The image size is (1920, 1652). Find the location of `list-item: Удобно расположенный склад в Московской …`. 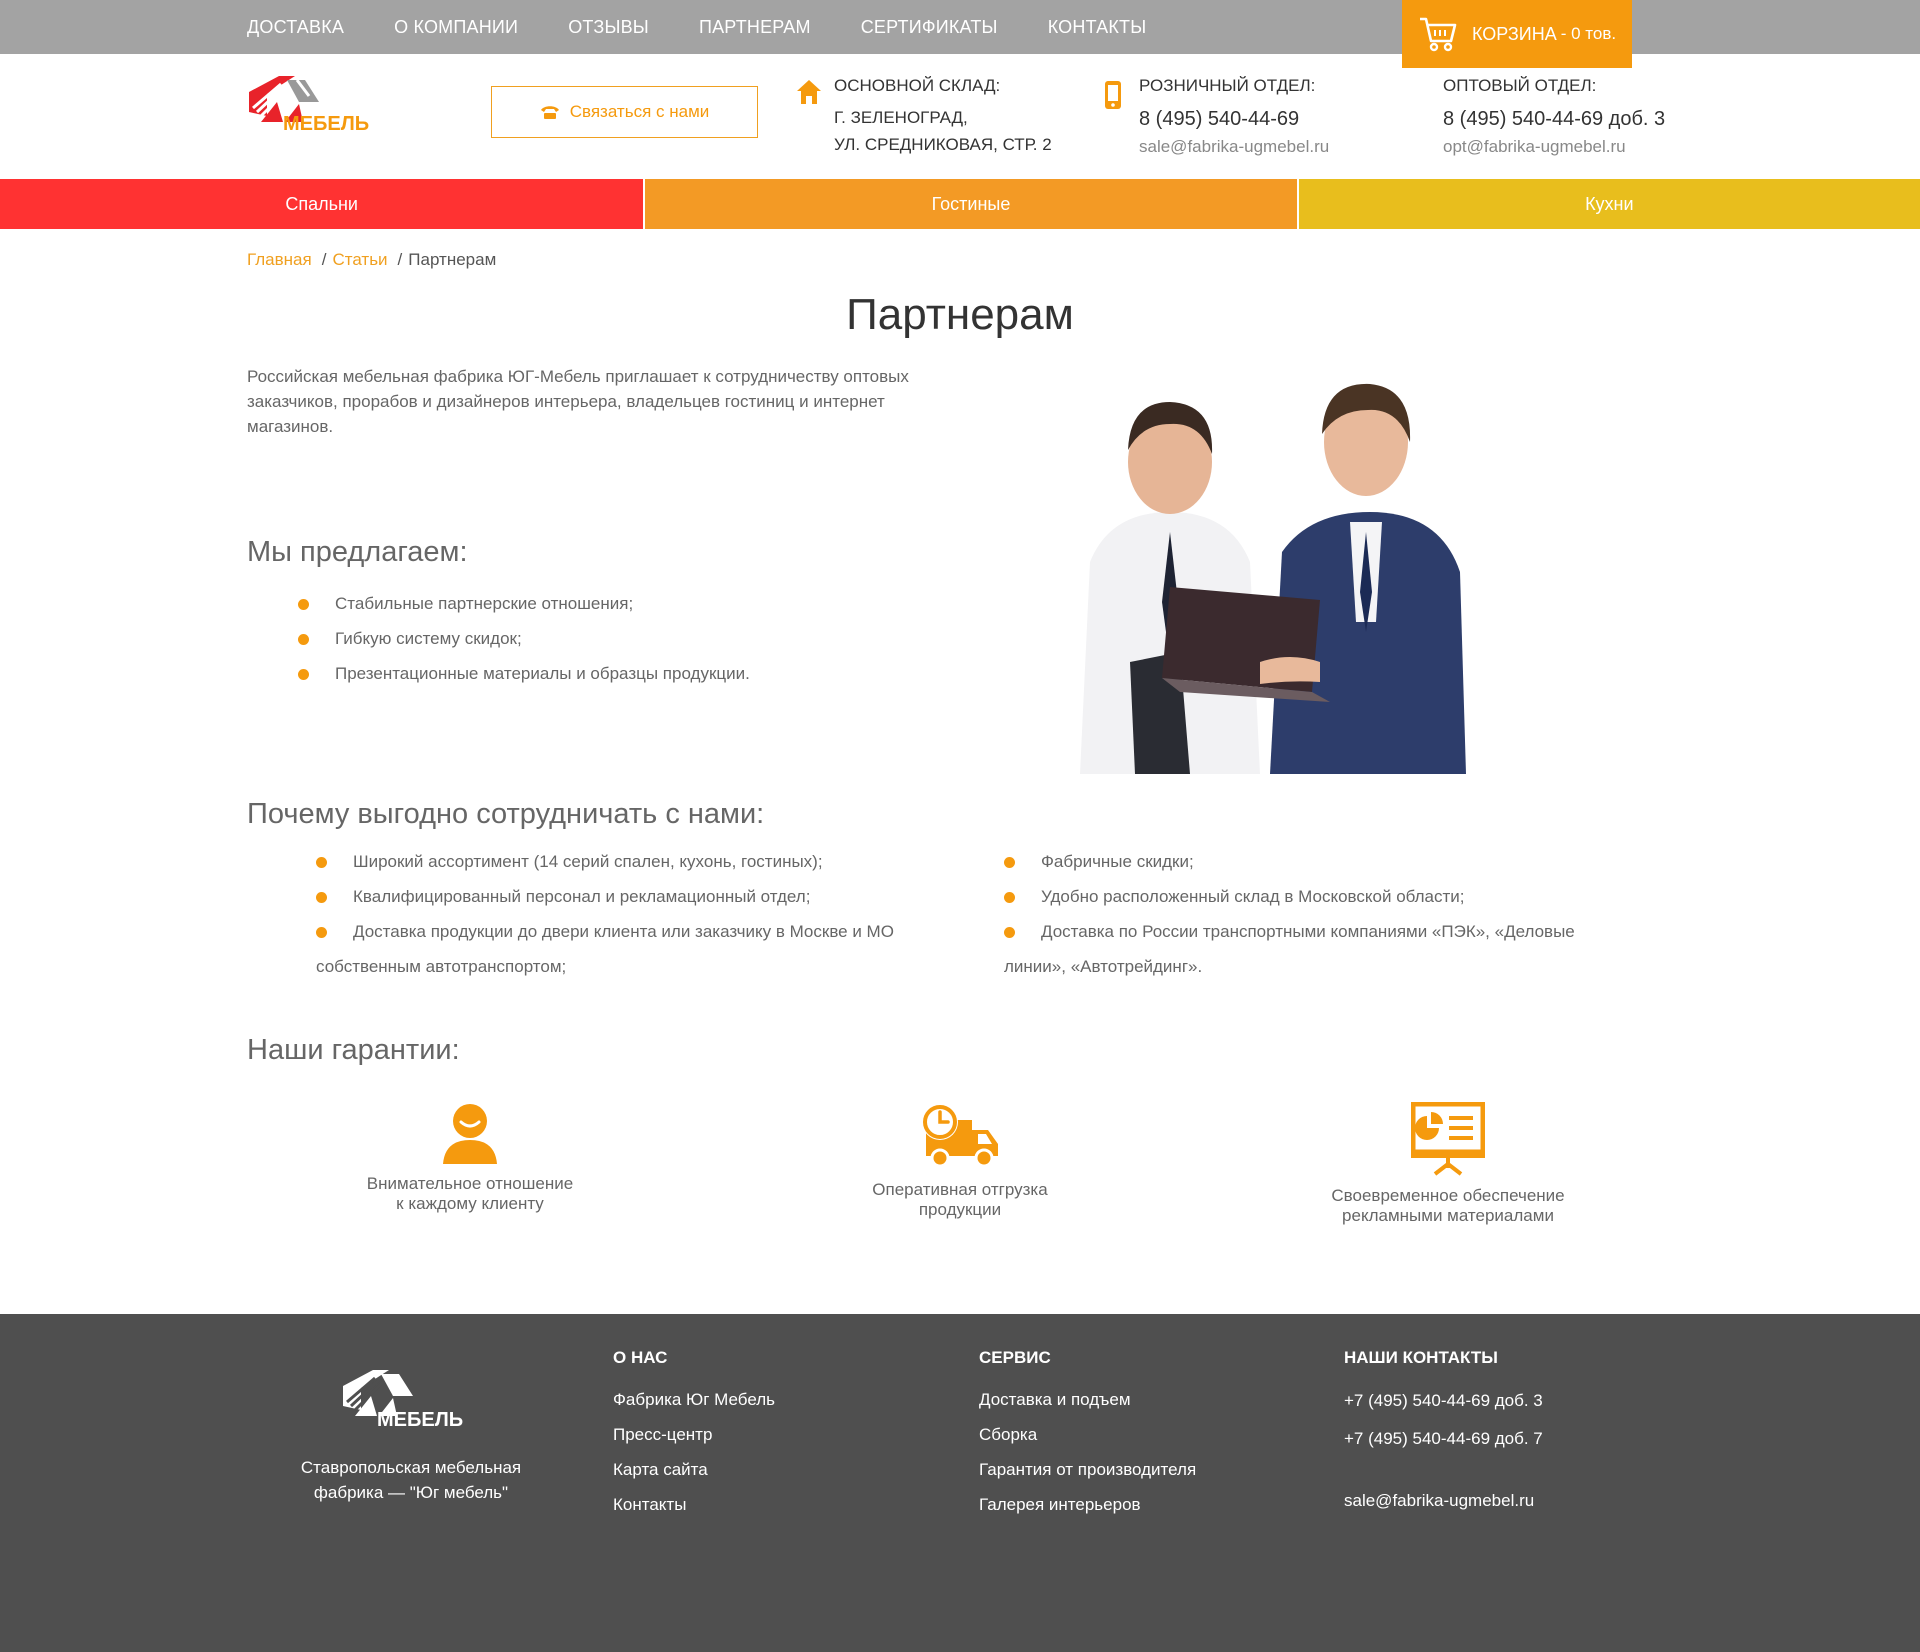

list-item: Удобно расположенный склад в Московской … is located at coordinates (1319, 896).